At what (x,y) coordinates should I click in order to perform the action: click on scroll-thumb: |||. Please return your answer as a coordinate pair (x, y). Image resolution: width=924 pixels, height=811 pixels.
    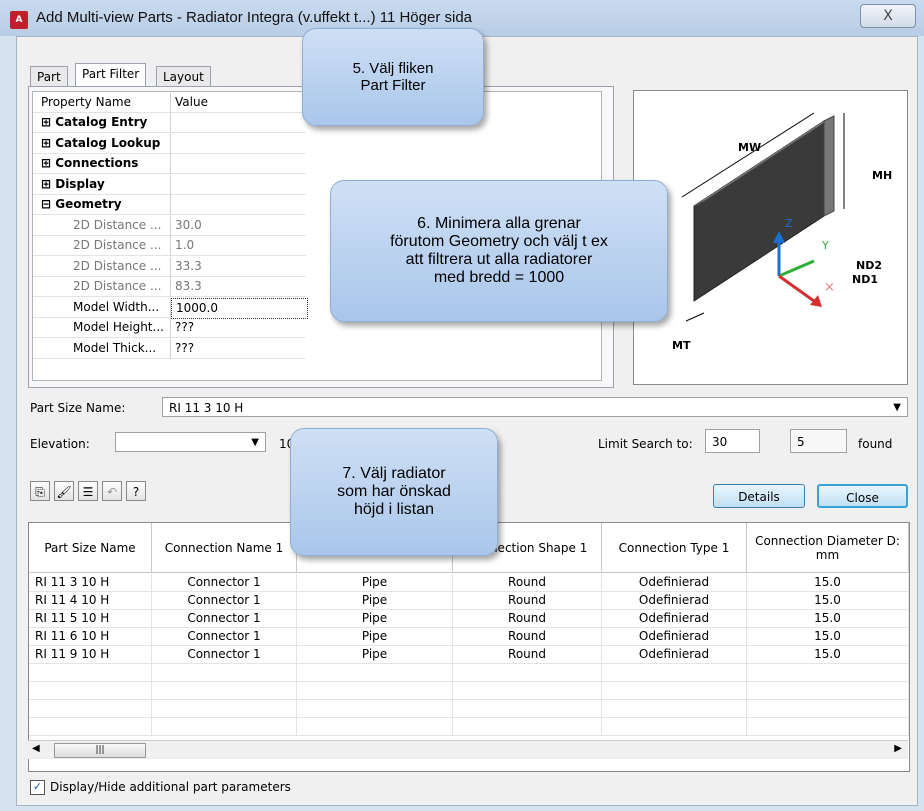
    Looking at the image, I should click on (100, 750).